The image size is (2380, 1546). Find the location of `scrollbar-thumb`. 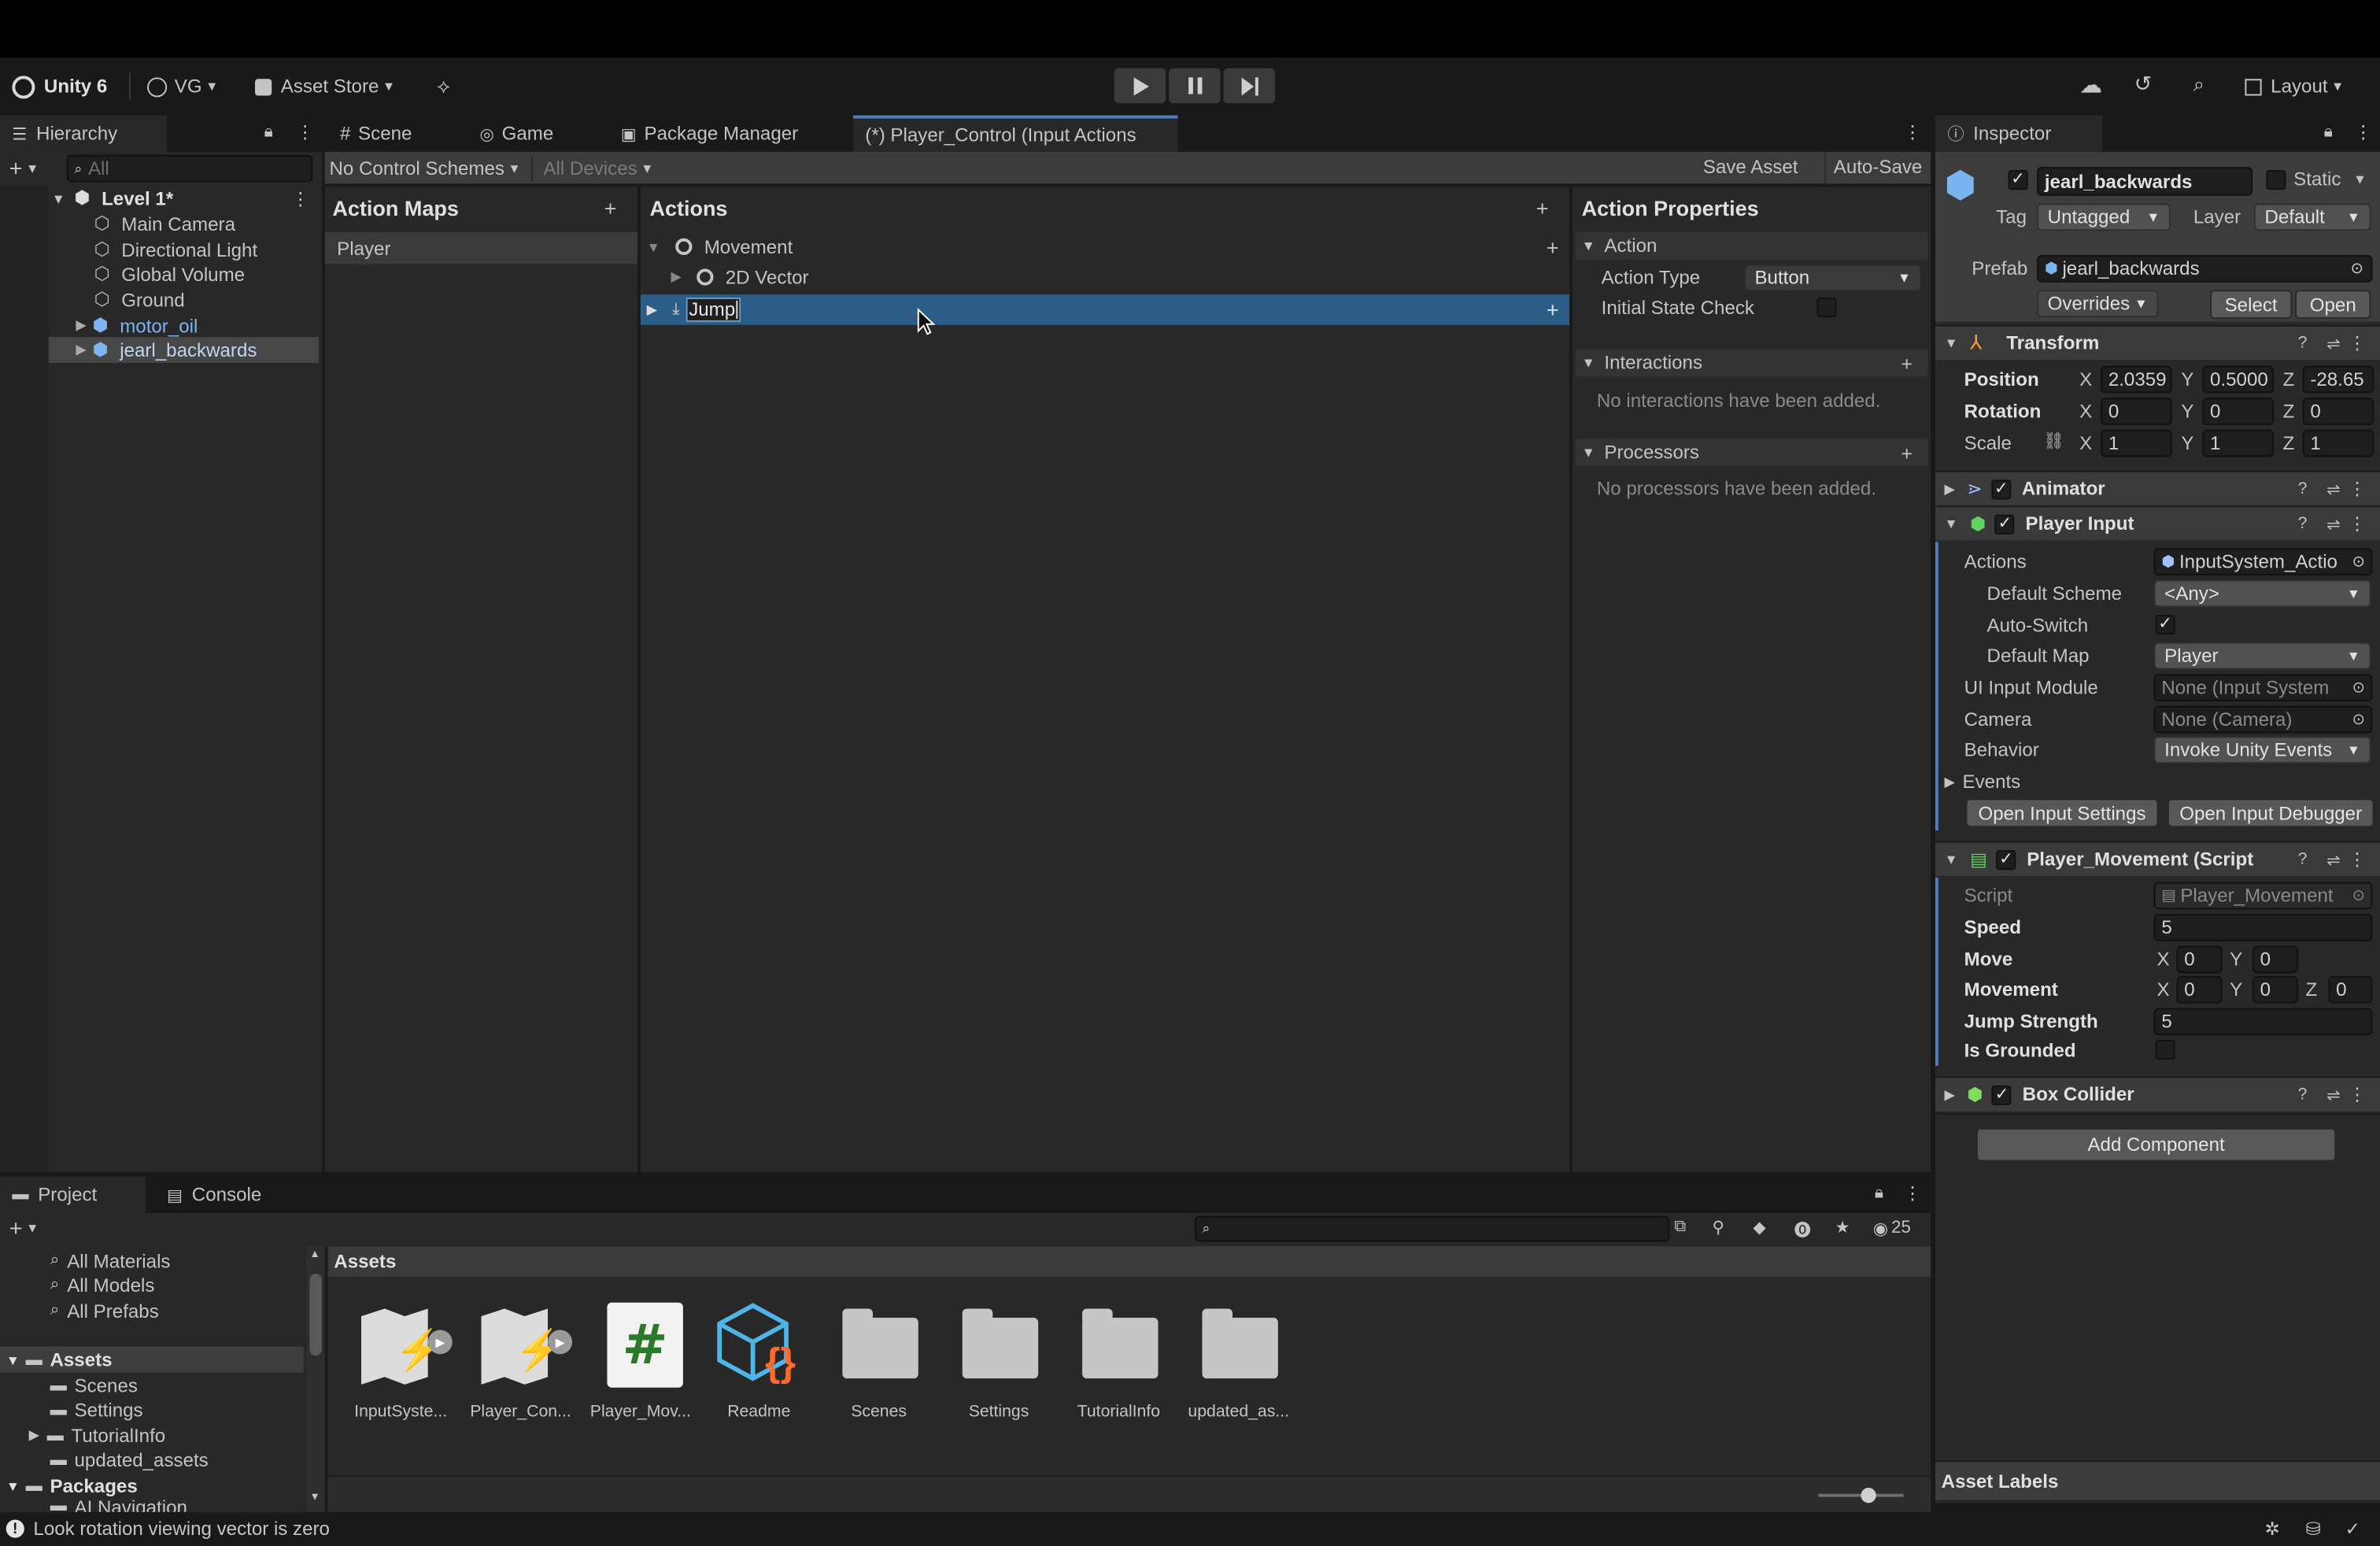

scrollbar-thumb is located at coordinates (315, 1315).